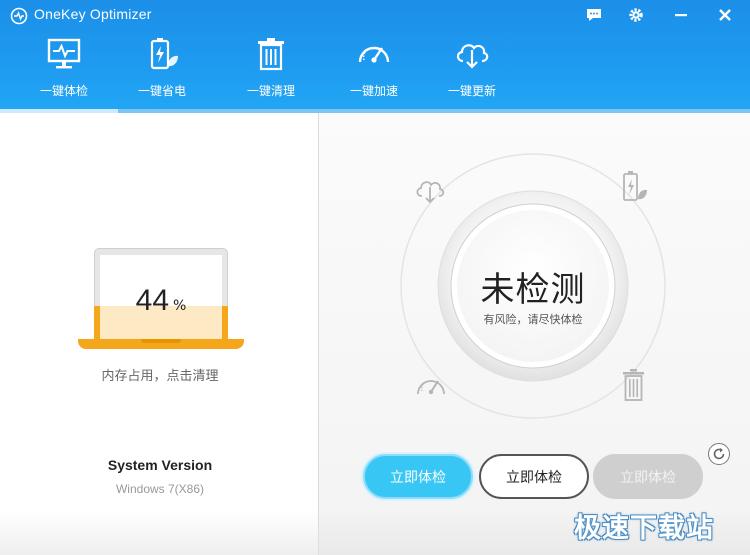 The image size is (750, 555). Describe the element at coordinates (534, 476) in the screenshot. I see `checkup-outline-button: 立即体检` at that location.